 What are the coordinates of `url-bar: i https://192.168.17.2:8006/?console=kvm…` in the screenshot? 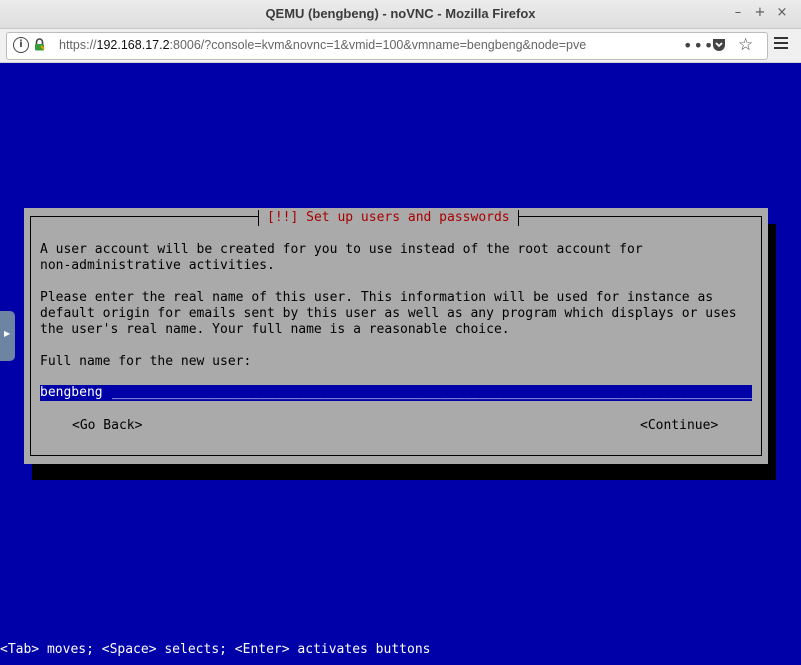 It's located at (387, 46).